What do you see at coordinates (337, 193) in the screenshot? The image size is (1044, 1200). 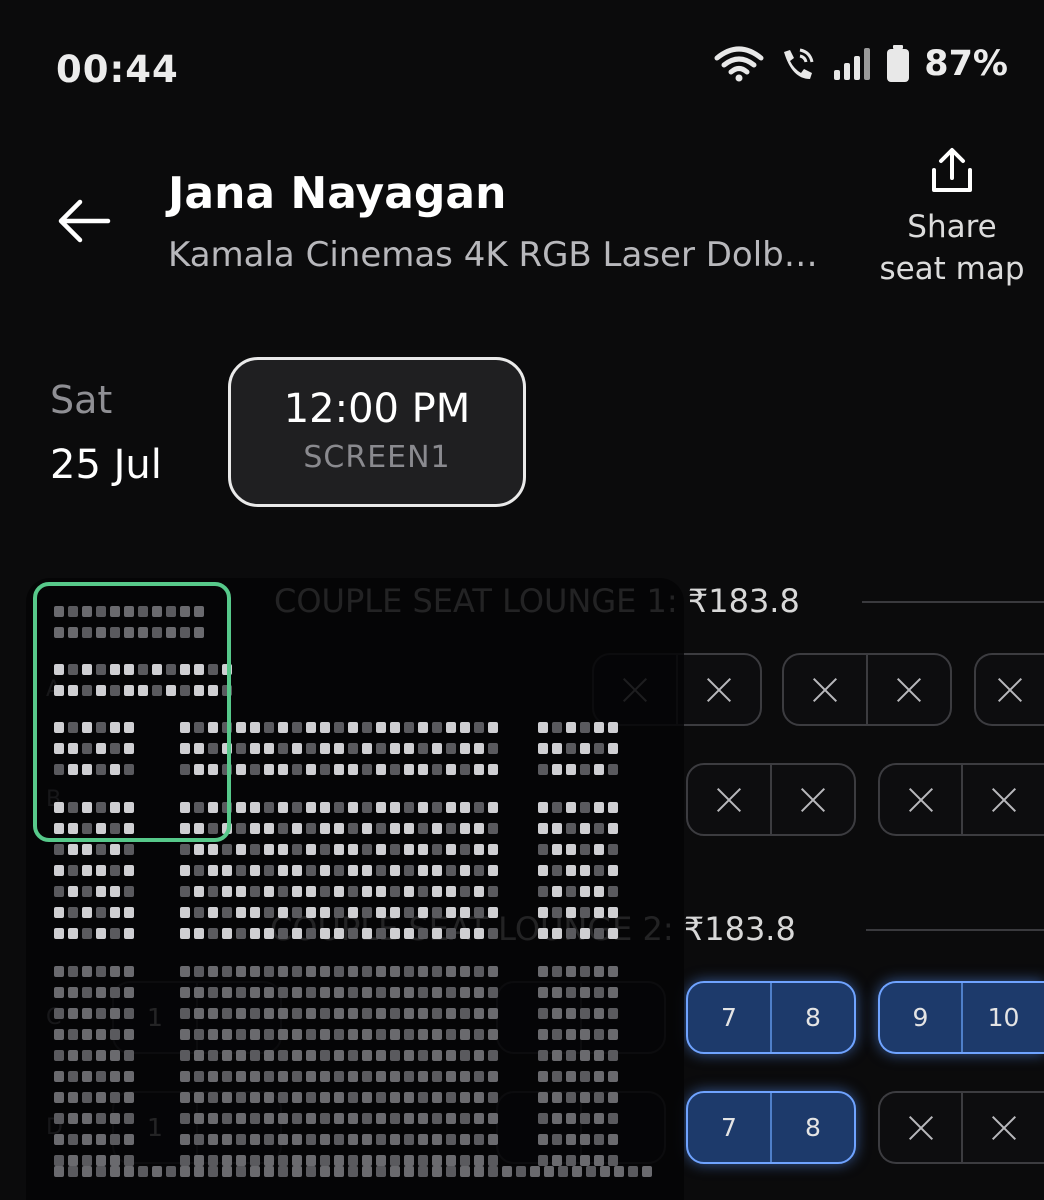 I see `movie-title: Jana Nayagan` at bounding box center [337, 193].